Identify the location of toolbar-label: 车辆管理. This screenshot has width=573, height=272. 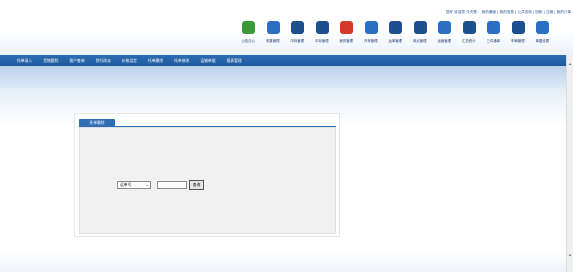
(517, 41).